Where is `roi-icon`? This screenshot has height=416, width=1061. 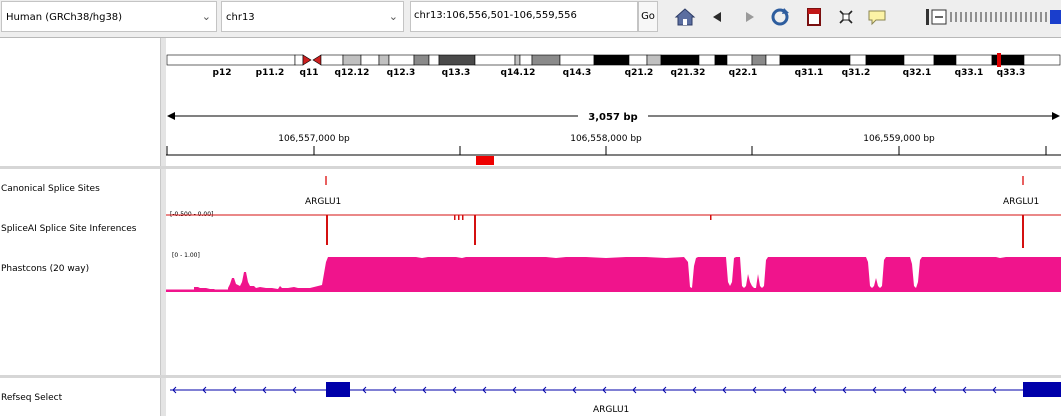 roi-icon is located at coordinates (814, 17).